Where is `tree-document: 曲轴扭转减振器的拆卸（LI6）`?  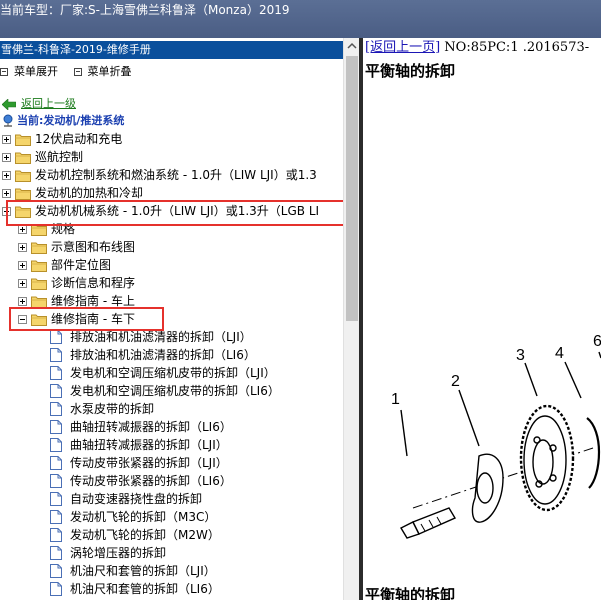 tree-document: 曲轴扭转减振器的拆卸（LI6） is located at coordinates (141, 427).